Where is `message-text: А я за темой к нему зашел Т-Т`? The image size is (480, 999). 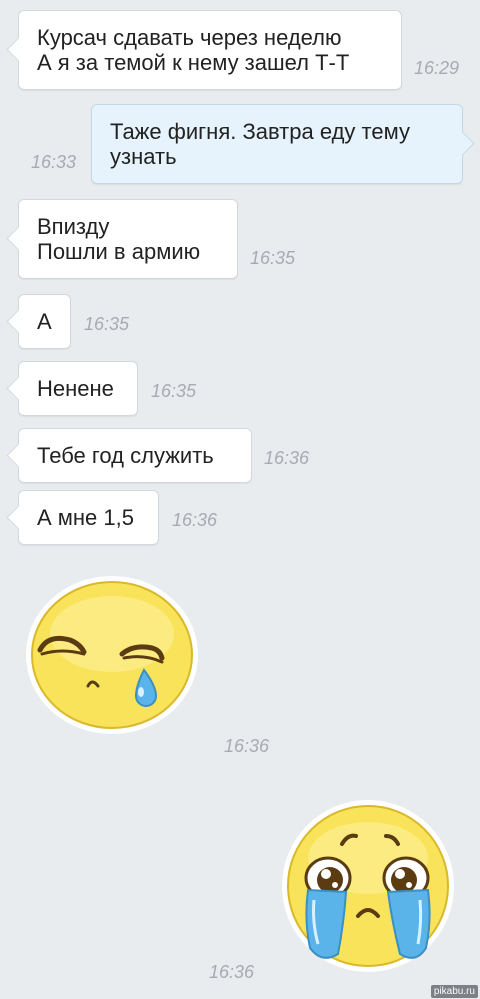 message-text: А я за темой к нему зашел Т-Т is located at coordinates (193, 62).